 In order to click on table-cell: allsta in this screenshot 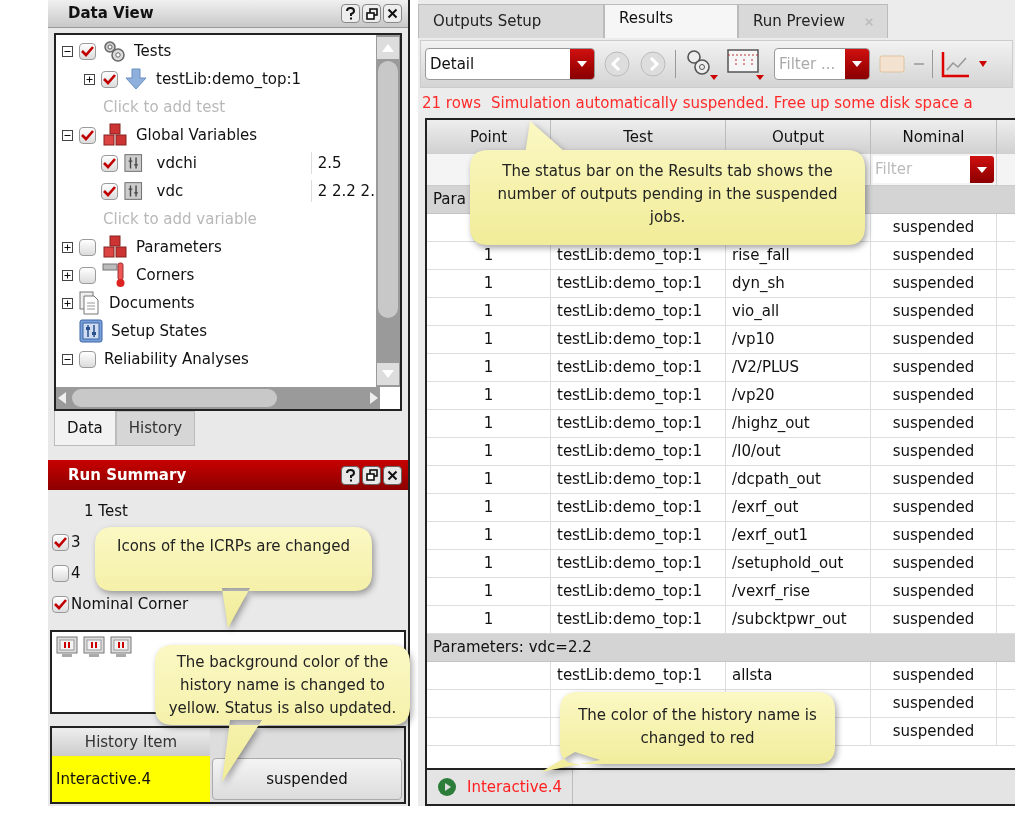, I will do `click(798, 675)`.